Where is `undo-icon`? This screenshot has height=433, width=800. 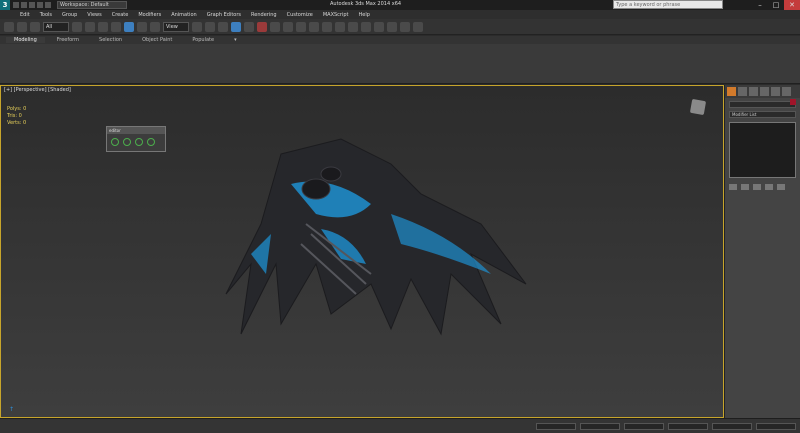 undo-icon is located at coordinates (40, 5).